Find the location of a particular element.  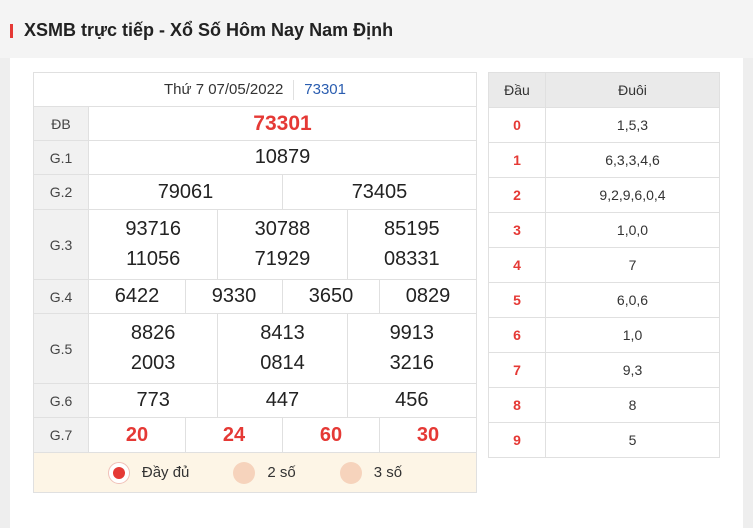

prize-number: 10879 is located at coordinates (282, 157).